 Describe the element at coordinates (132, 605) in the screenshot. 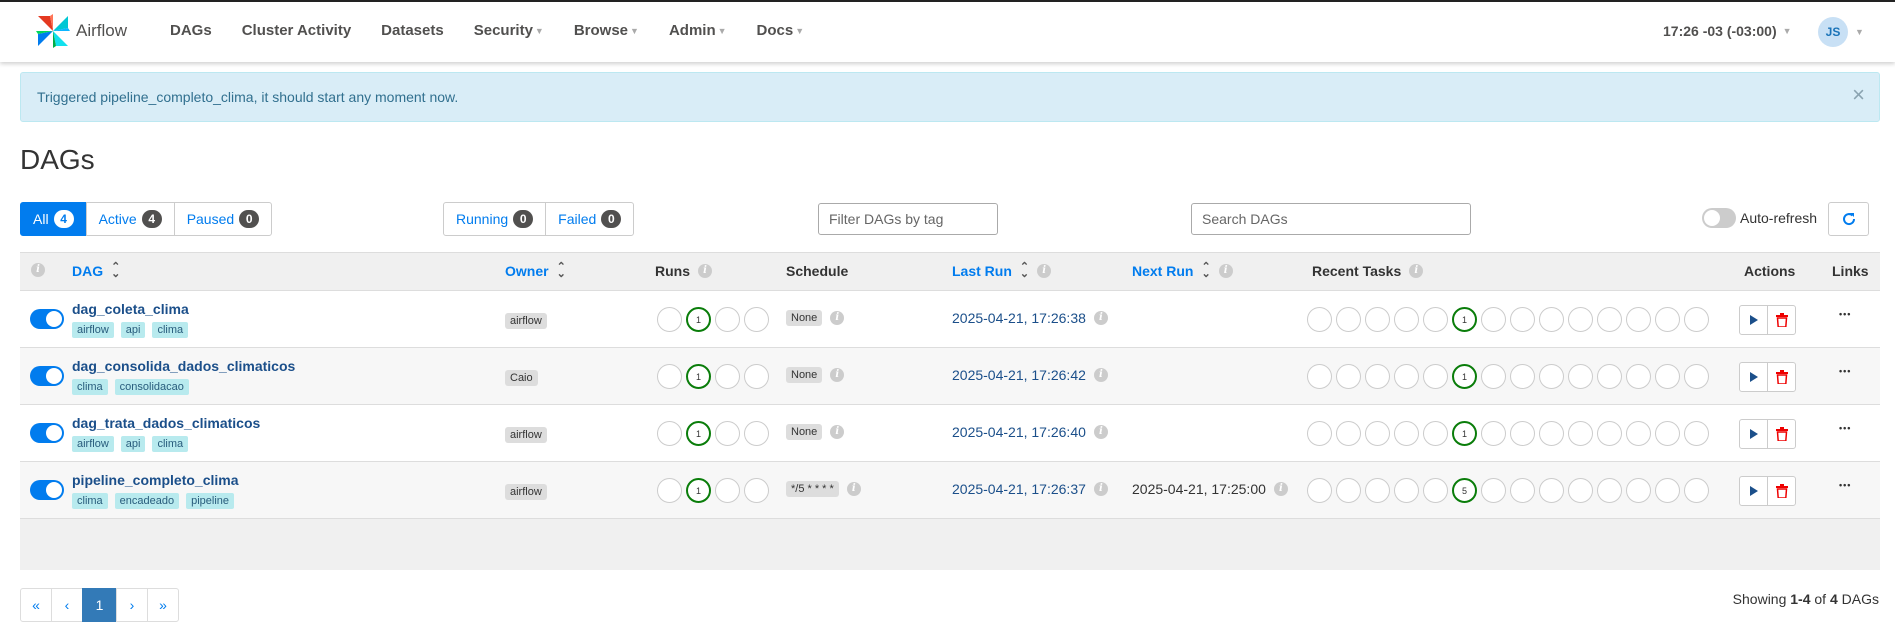

I see `page-next-button: ›` at that location.